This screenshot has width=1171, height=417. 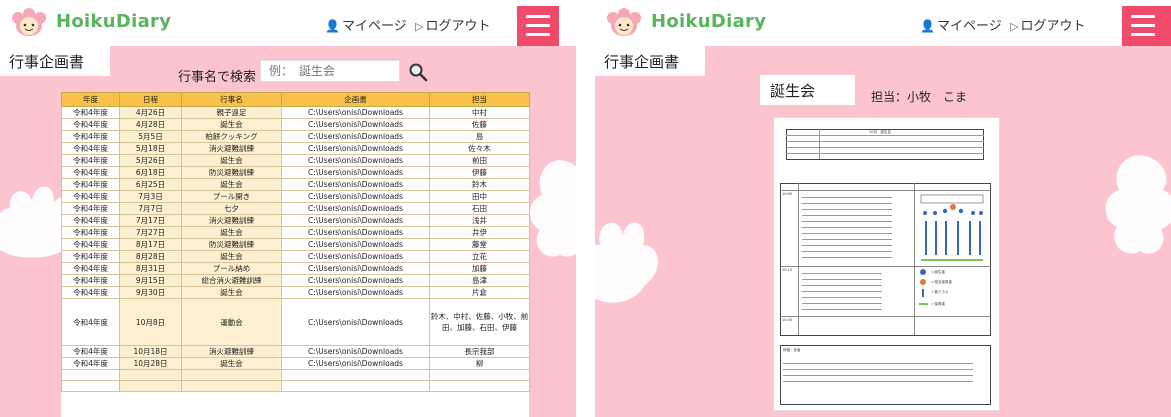 What do you see at coordinates (479, 363) in the screenshot?
I see `table-cell: 柳` at bounding box center [479, 363].